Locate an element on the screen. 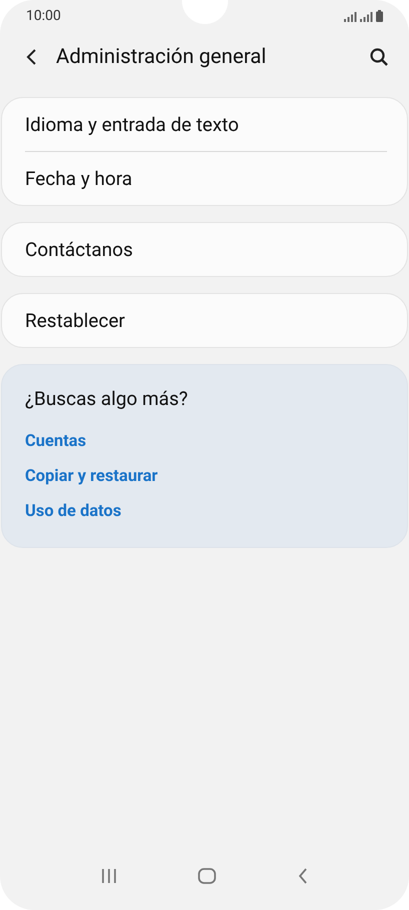  suggestion-link: Copiar y restaurar is located at coordinates (204, 476).